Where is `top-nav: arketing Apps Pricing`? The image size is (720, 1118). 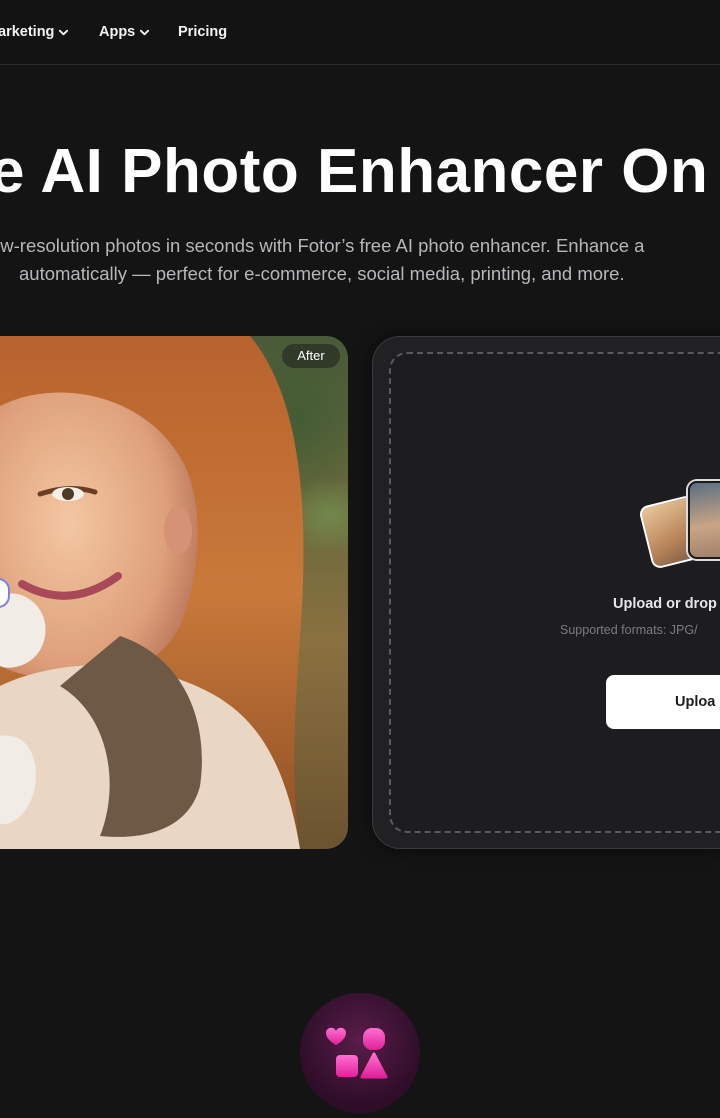
top-nav: arketing Apps Pricing is located at coordinates (360, 32).